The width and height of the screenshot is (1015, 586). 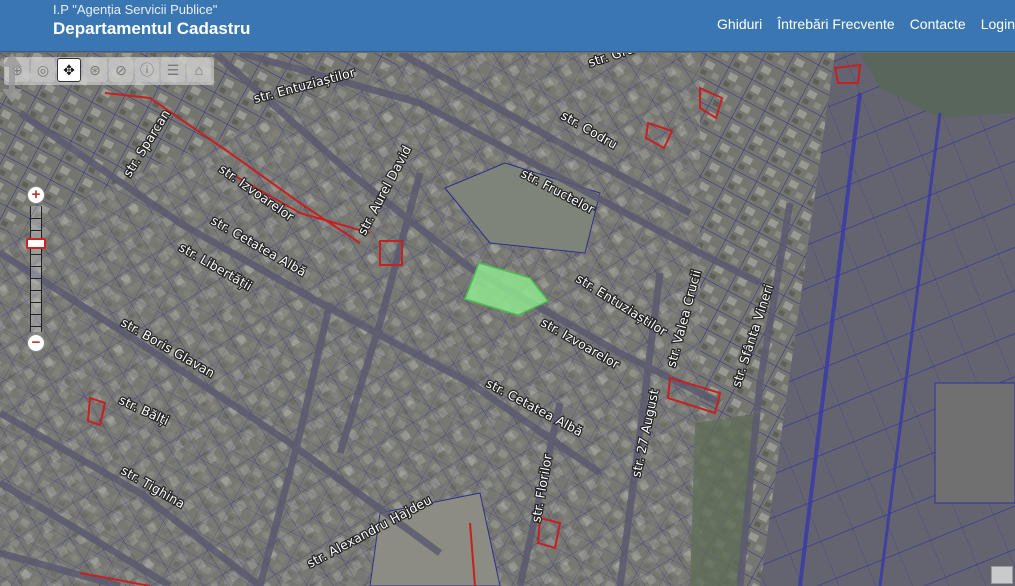 What do you see at coordinates (36, 195) in the screenshot?
I see `zoom-in-button: +` at bounding box center [36, 195].